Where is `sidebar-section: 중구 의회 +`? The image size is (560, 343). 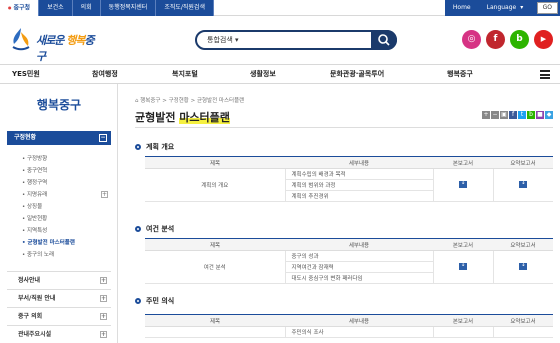
sidebar-section: 중구 의회 + is located at coordinates (59, 316).